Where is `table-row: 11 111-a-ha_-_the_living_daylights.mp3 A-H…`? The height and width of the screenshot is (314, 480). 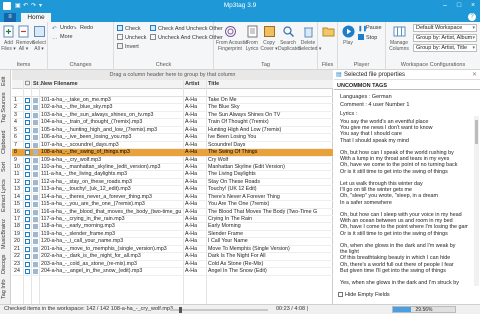 table-row: 11 111-a-ha_-_the_living_daylights.mp3 A-H… is located at coordinates (172, 175).